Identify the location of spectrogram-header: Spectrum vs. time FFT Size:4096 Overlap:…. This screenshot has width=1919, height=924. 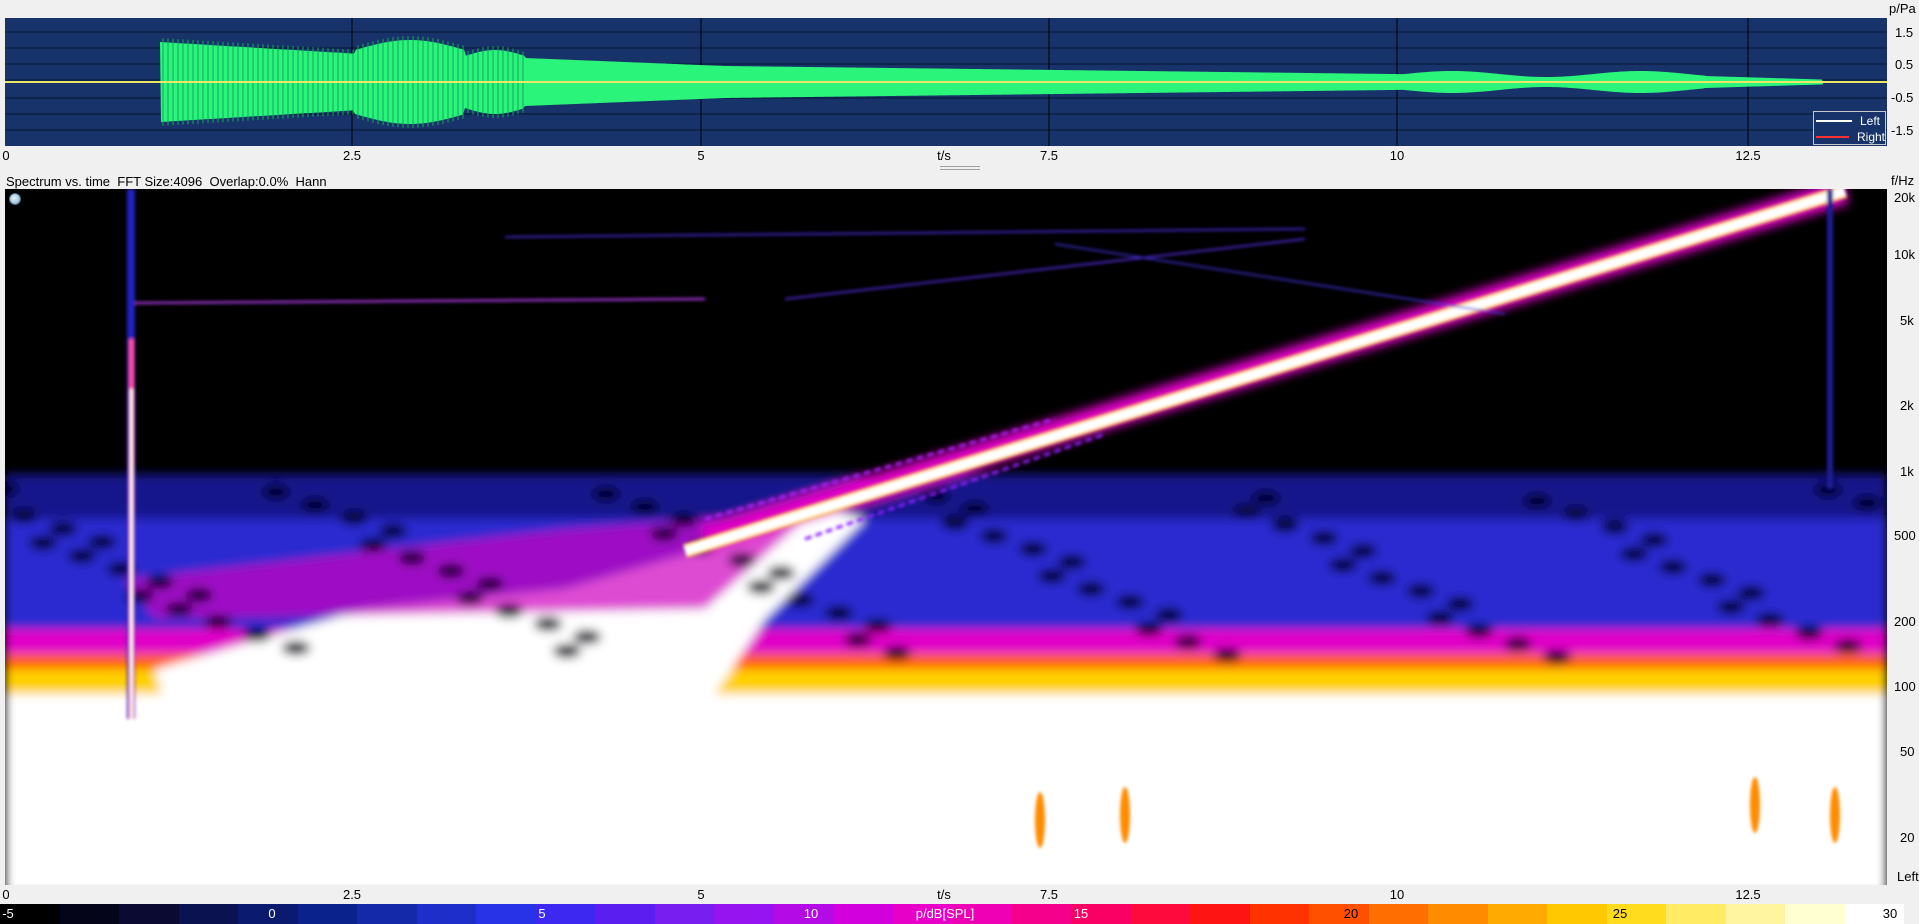
(166, 181).